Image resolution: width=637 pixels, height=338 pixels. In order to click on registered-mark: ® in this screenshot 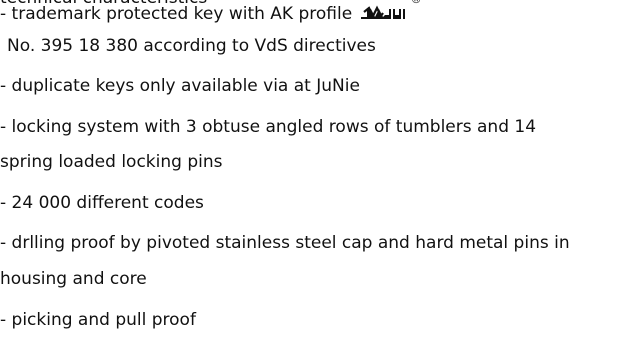, I will do `click(416, 2)`.